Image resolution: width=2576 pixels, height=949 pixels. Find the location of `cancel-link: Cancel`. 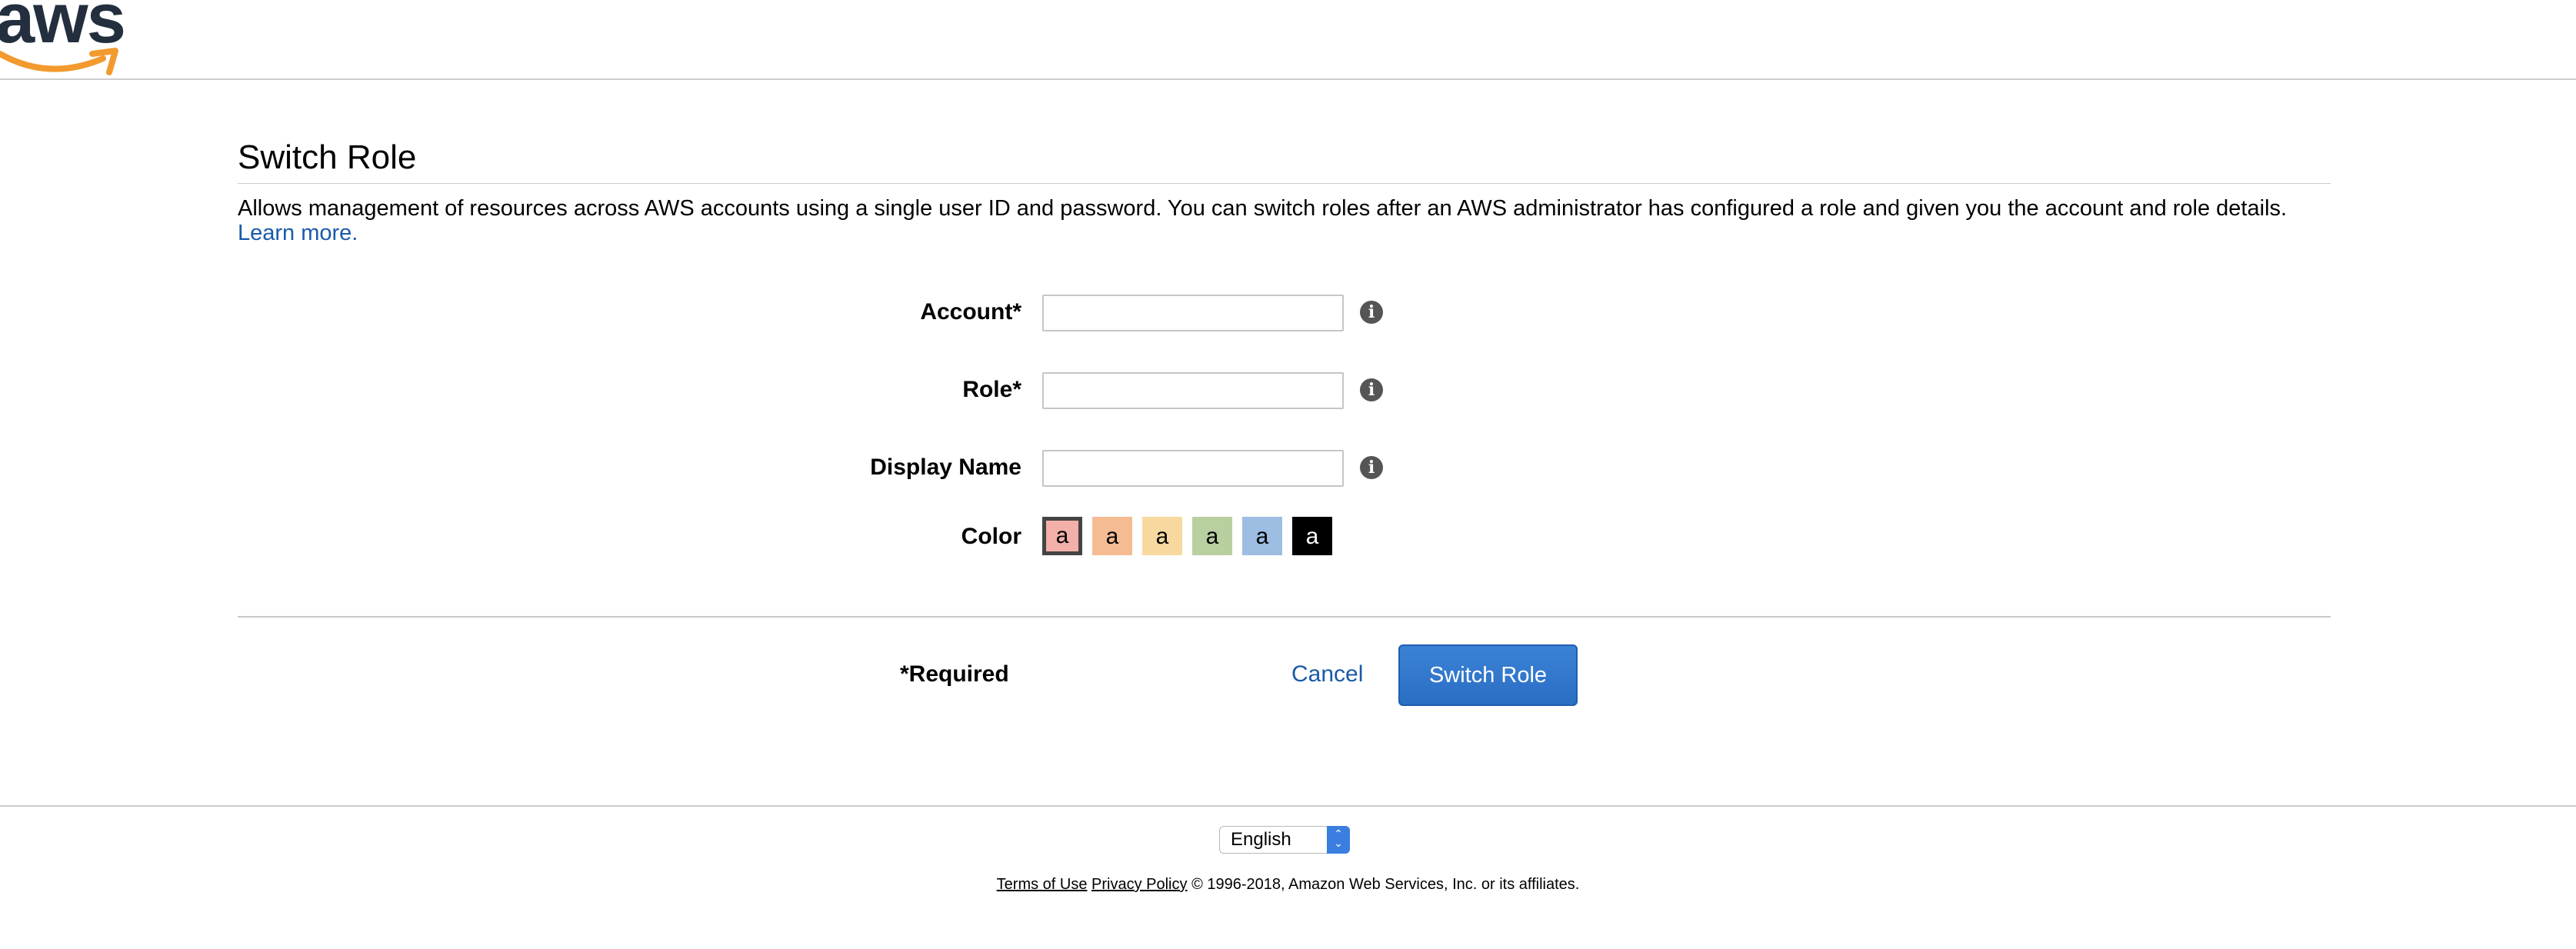

cancel-link: Cancel is located at coordinates (1327, 675).